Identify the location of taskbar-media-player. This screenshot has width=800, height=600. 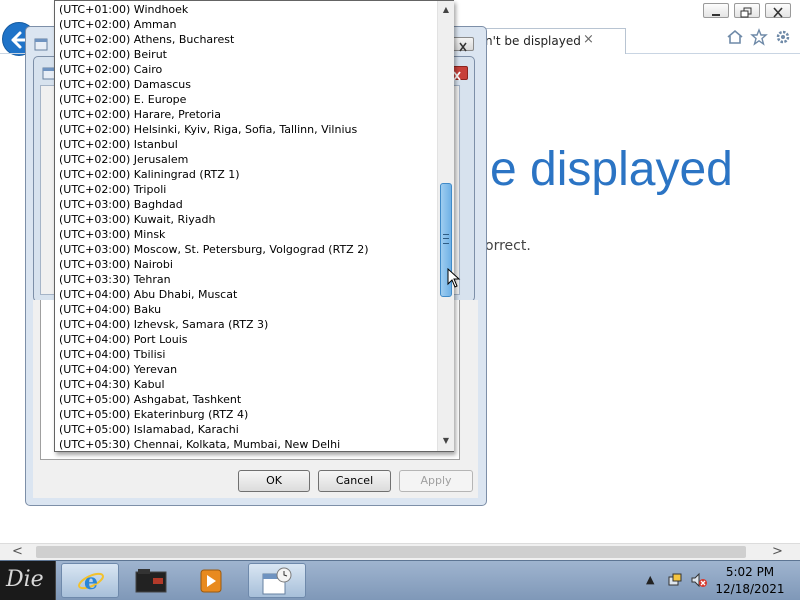
(219, 580).